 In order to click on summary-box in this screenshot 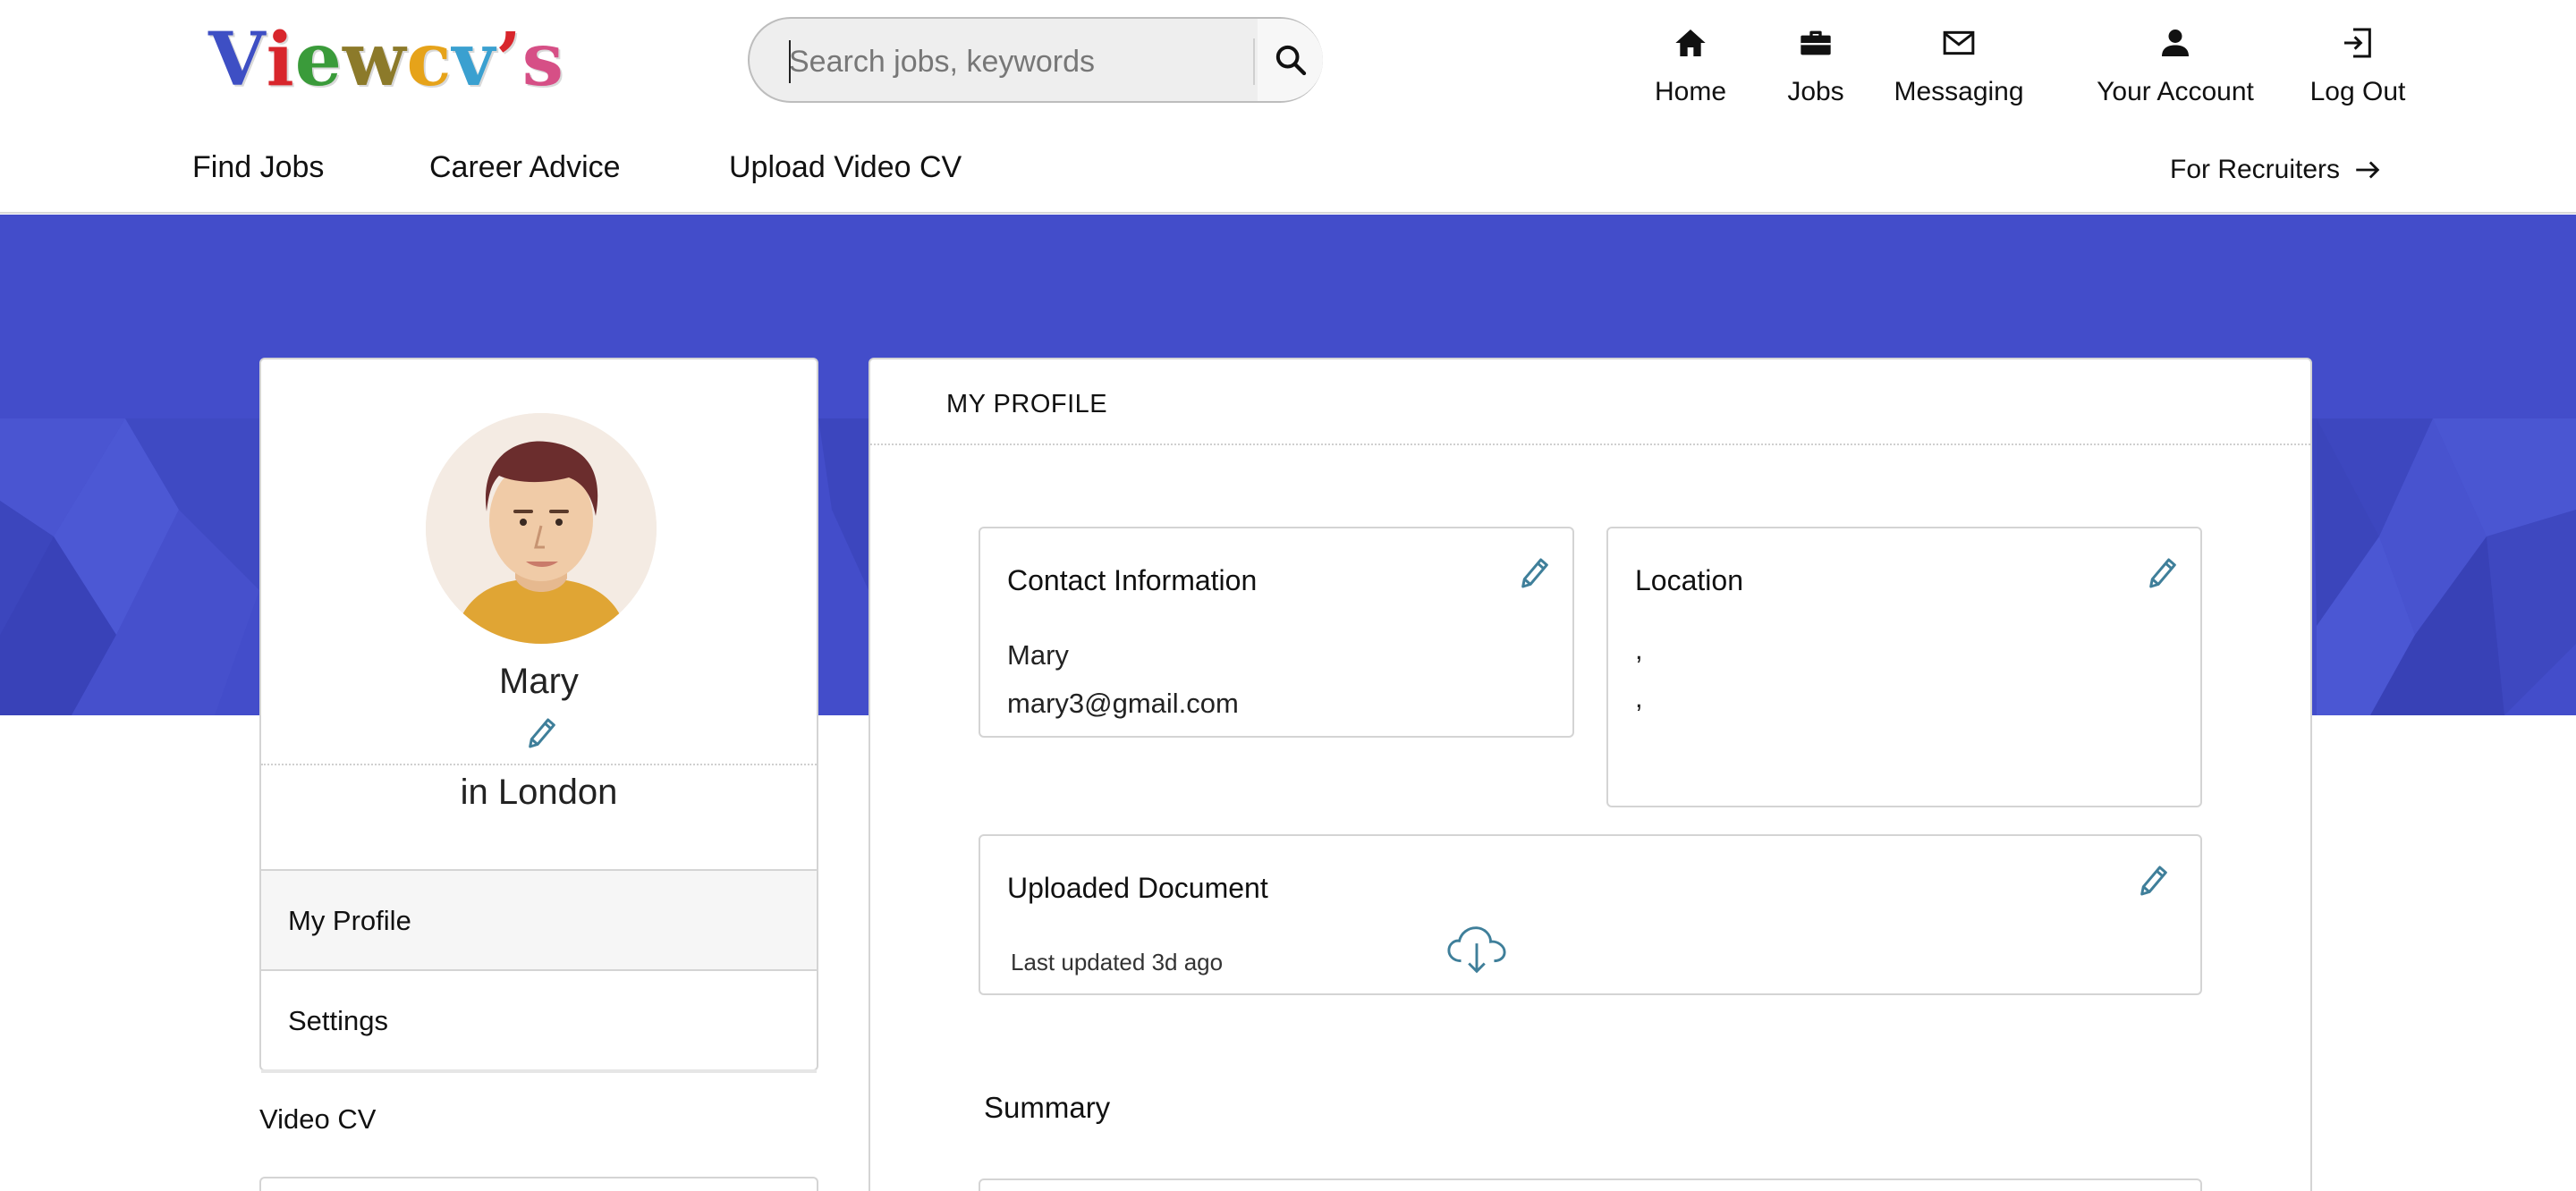, I will do `click(1590, 1184)`.